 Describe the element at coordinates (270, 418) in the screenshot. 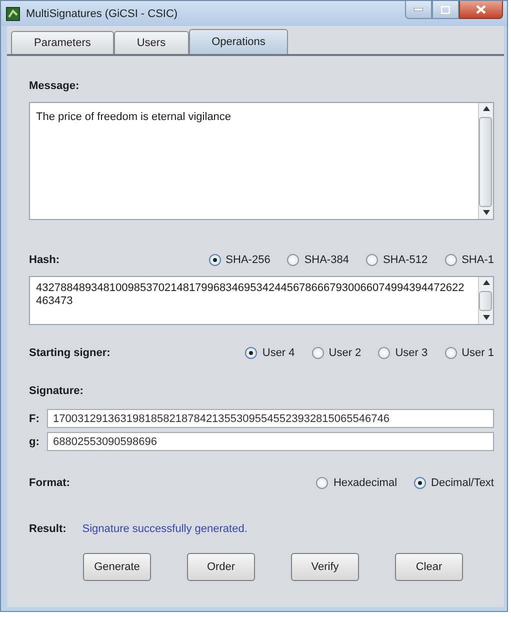

I see `text-field: 1700312913631981858218784213553095545523932815065546746` at that location.